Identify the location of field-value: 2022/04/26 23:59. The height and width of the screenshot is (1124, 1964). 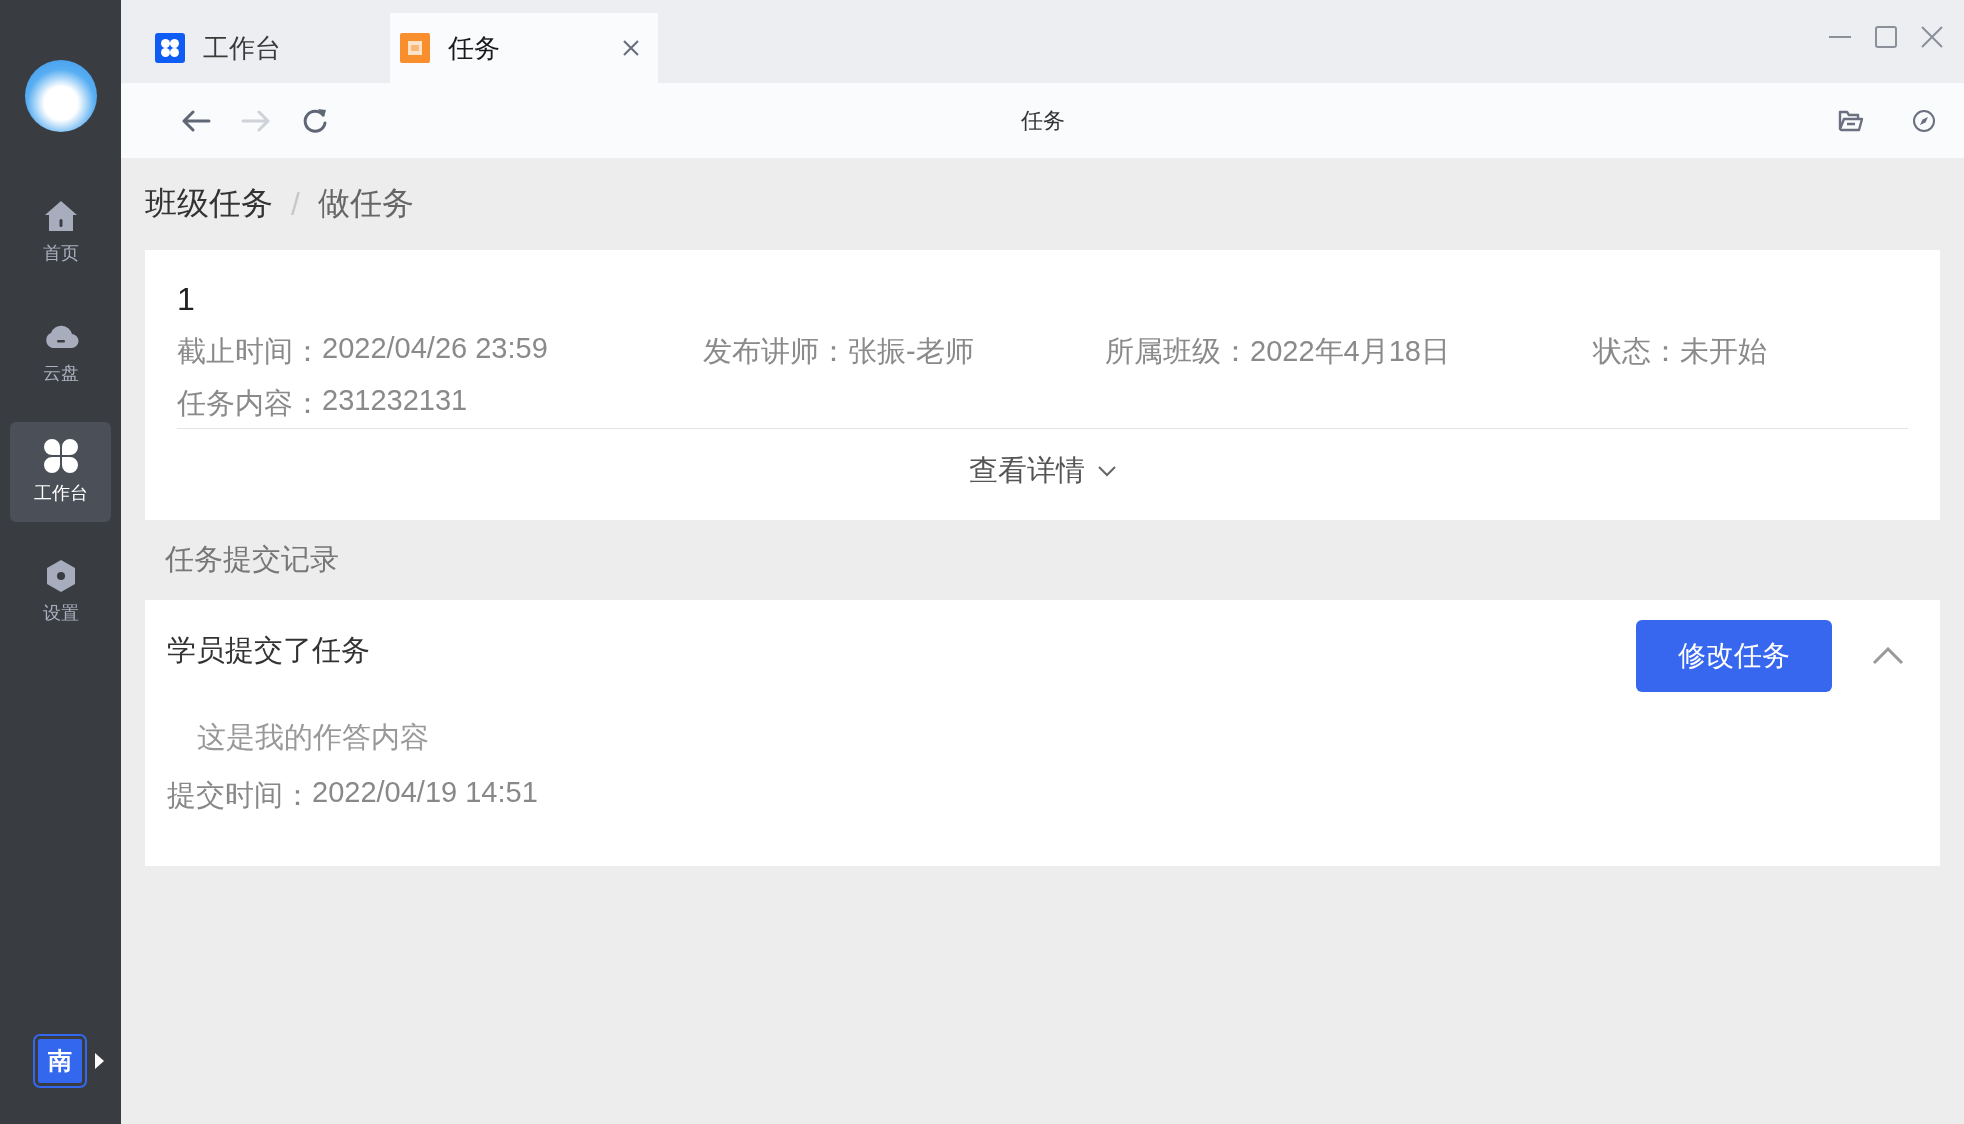
(435, 349).